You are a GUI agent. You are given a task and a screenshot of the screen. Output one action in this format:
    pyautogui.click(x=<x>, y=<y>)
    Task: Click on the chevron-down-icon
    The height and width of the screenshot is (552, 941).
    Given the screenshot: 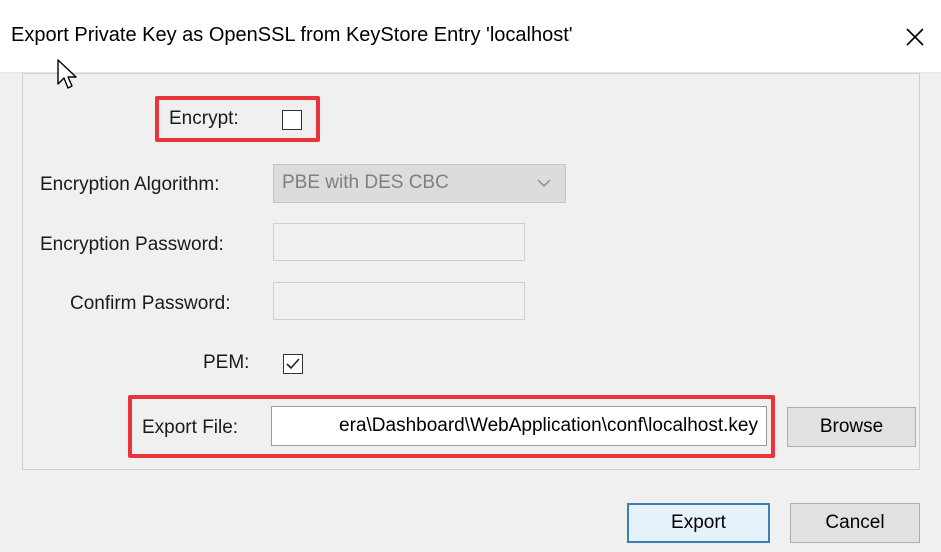 What is the action you would take?
    pyautogui.click(x=544, y=183)
    